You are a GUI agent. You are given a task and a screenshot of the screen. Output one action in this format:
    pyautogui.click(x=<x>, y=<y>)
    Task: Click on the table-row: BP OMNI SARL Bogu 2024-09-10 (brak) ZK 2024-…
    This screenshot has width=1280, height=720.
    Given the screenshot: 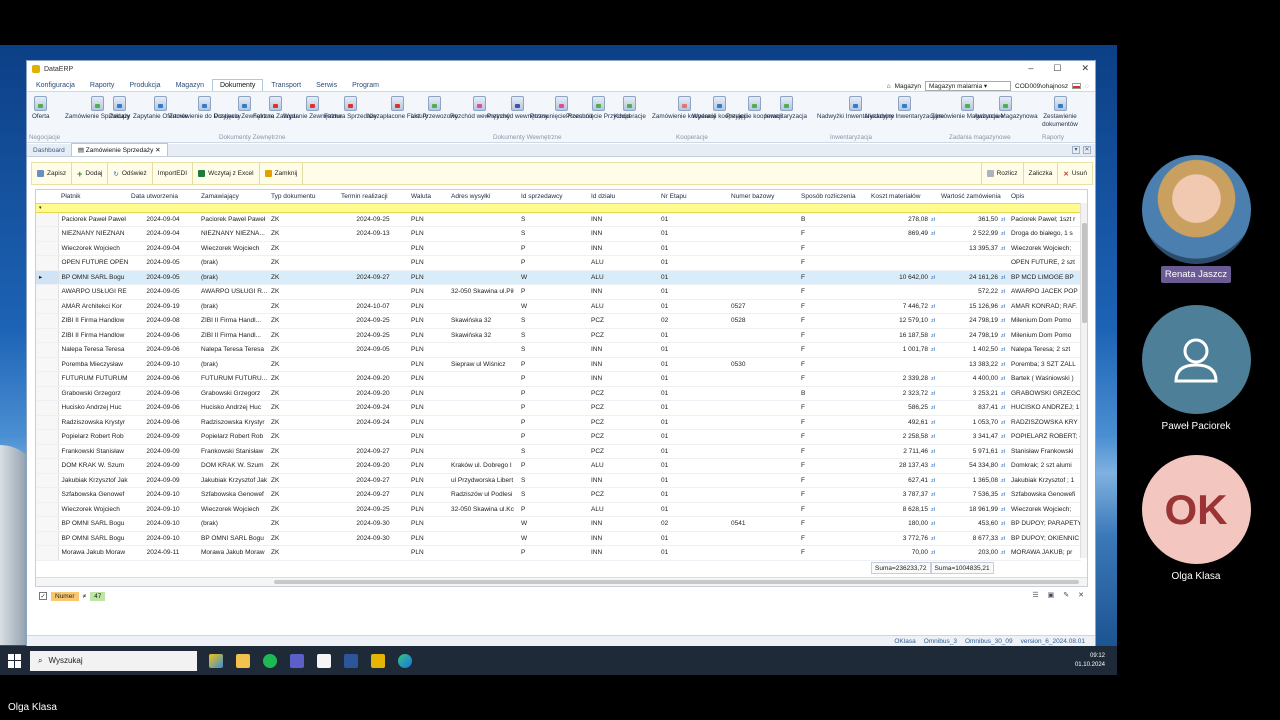 What is the action you would take?
    pyautogui.click(x=558, y=524)
    